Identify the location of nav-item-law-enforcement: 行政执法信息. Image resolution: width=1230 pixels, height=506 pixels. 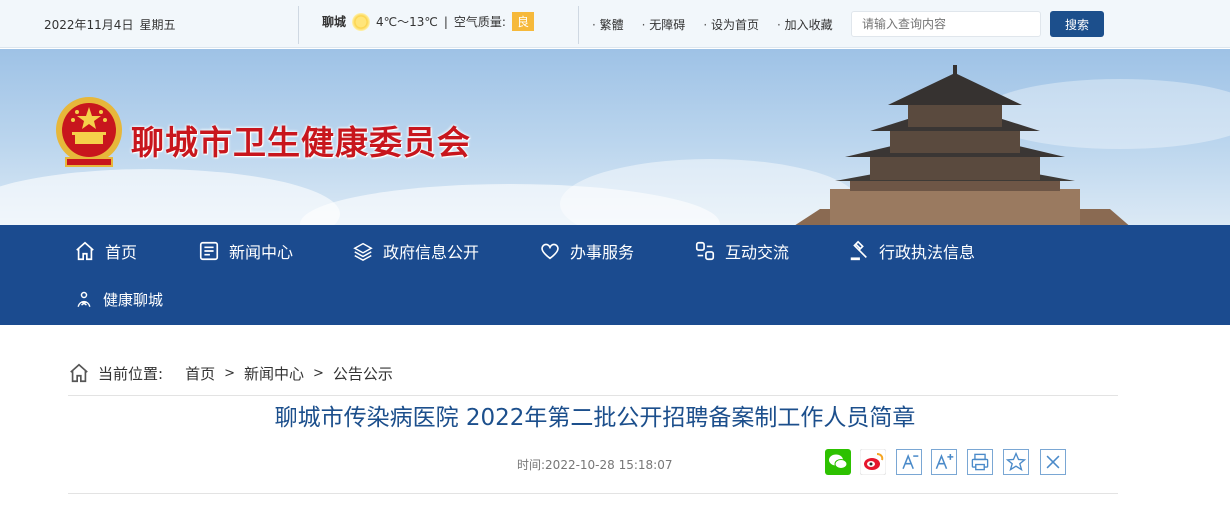
(911, 251).